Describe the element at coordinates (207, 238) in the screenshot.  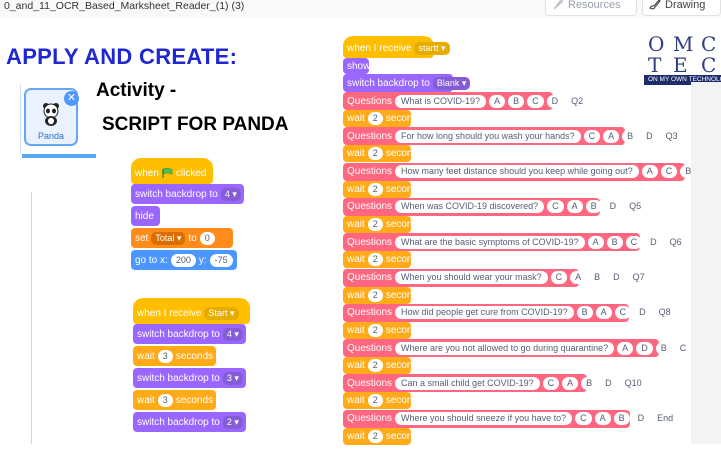
I see `value-input: 0` at that location.